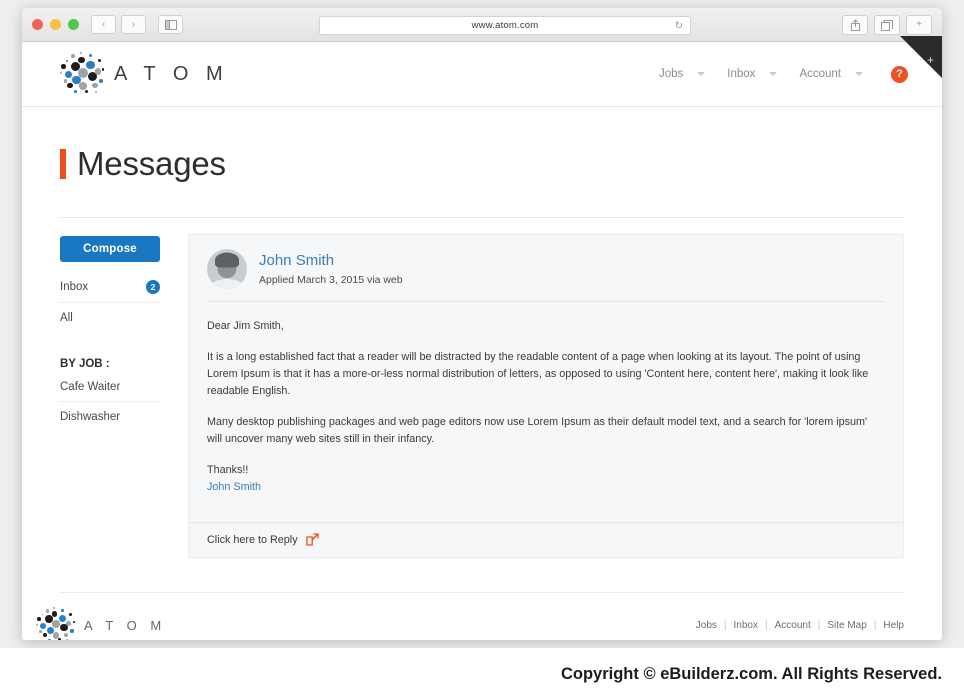  I want to click on message-closing: Thanks!! John Smith, so click(546, 479).